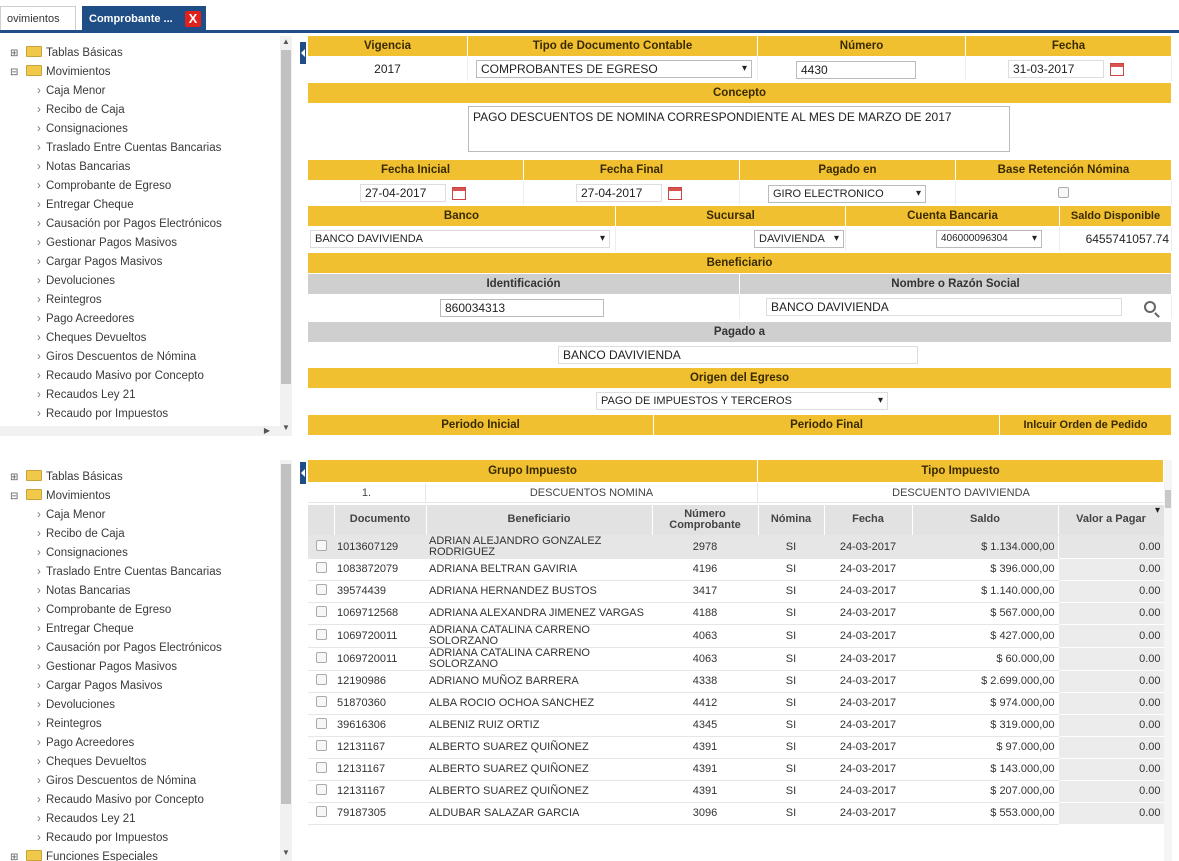 The width and height of the screenshot is (1179, 861). Describe the element at coordinates (286, 42) in the screenshot. I see `scroll-up-icon: ▲` at that location.